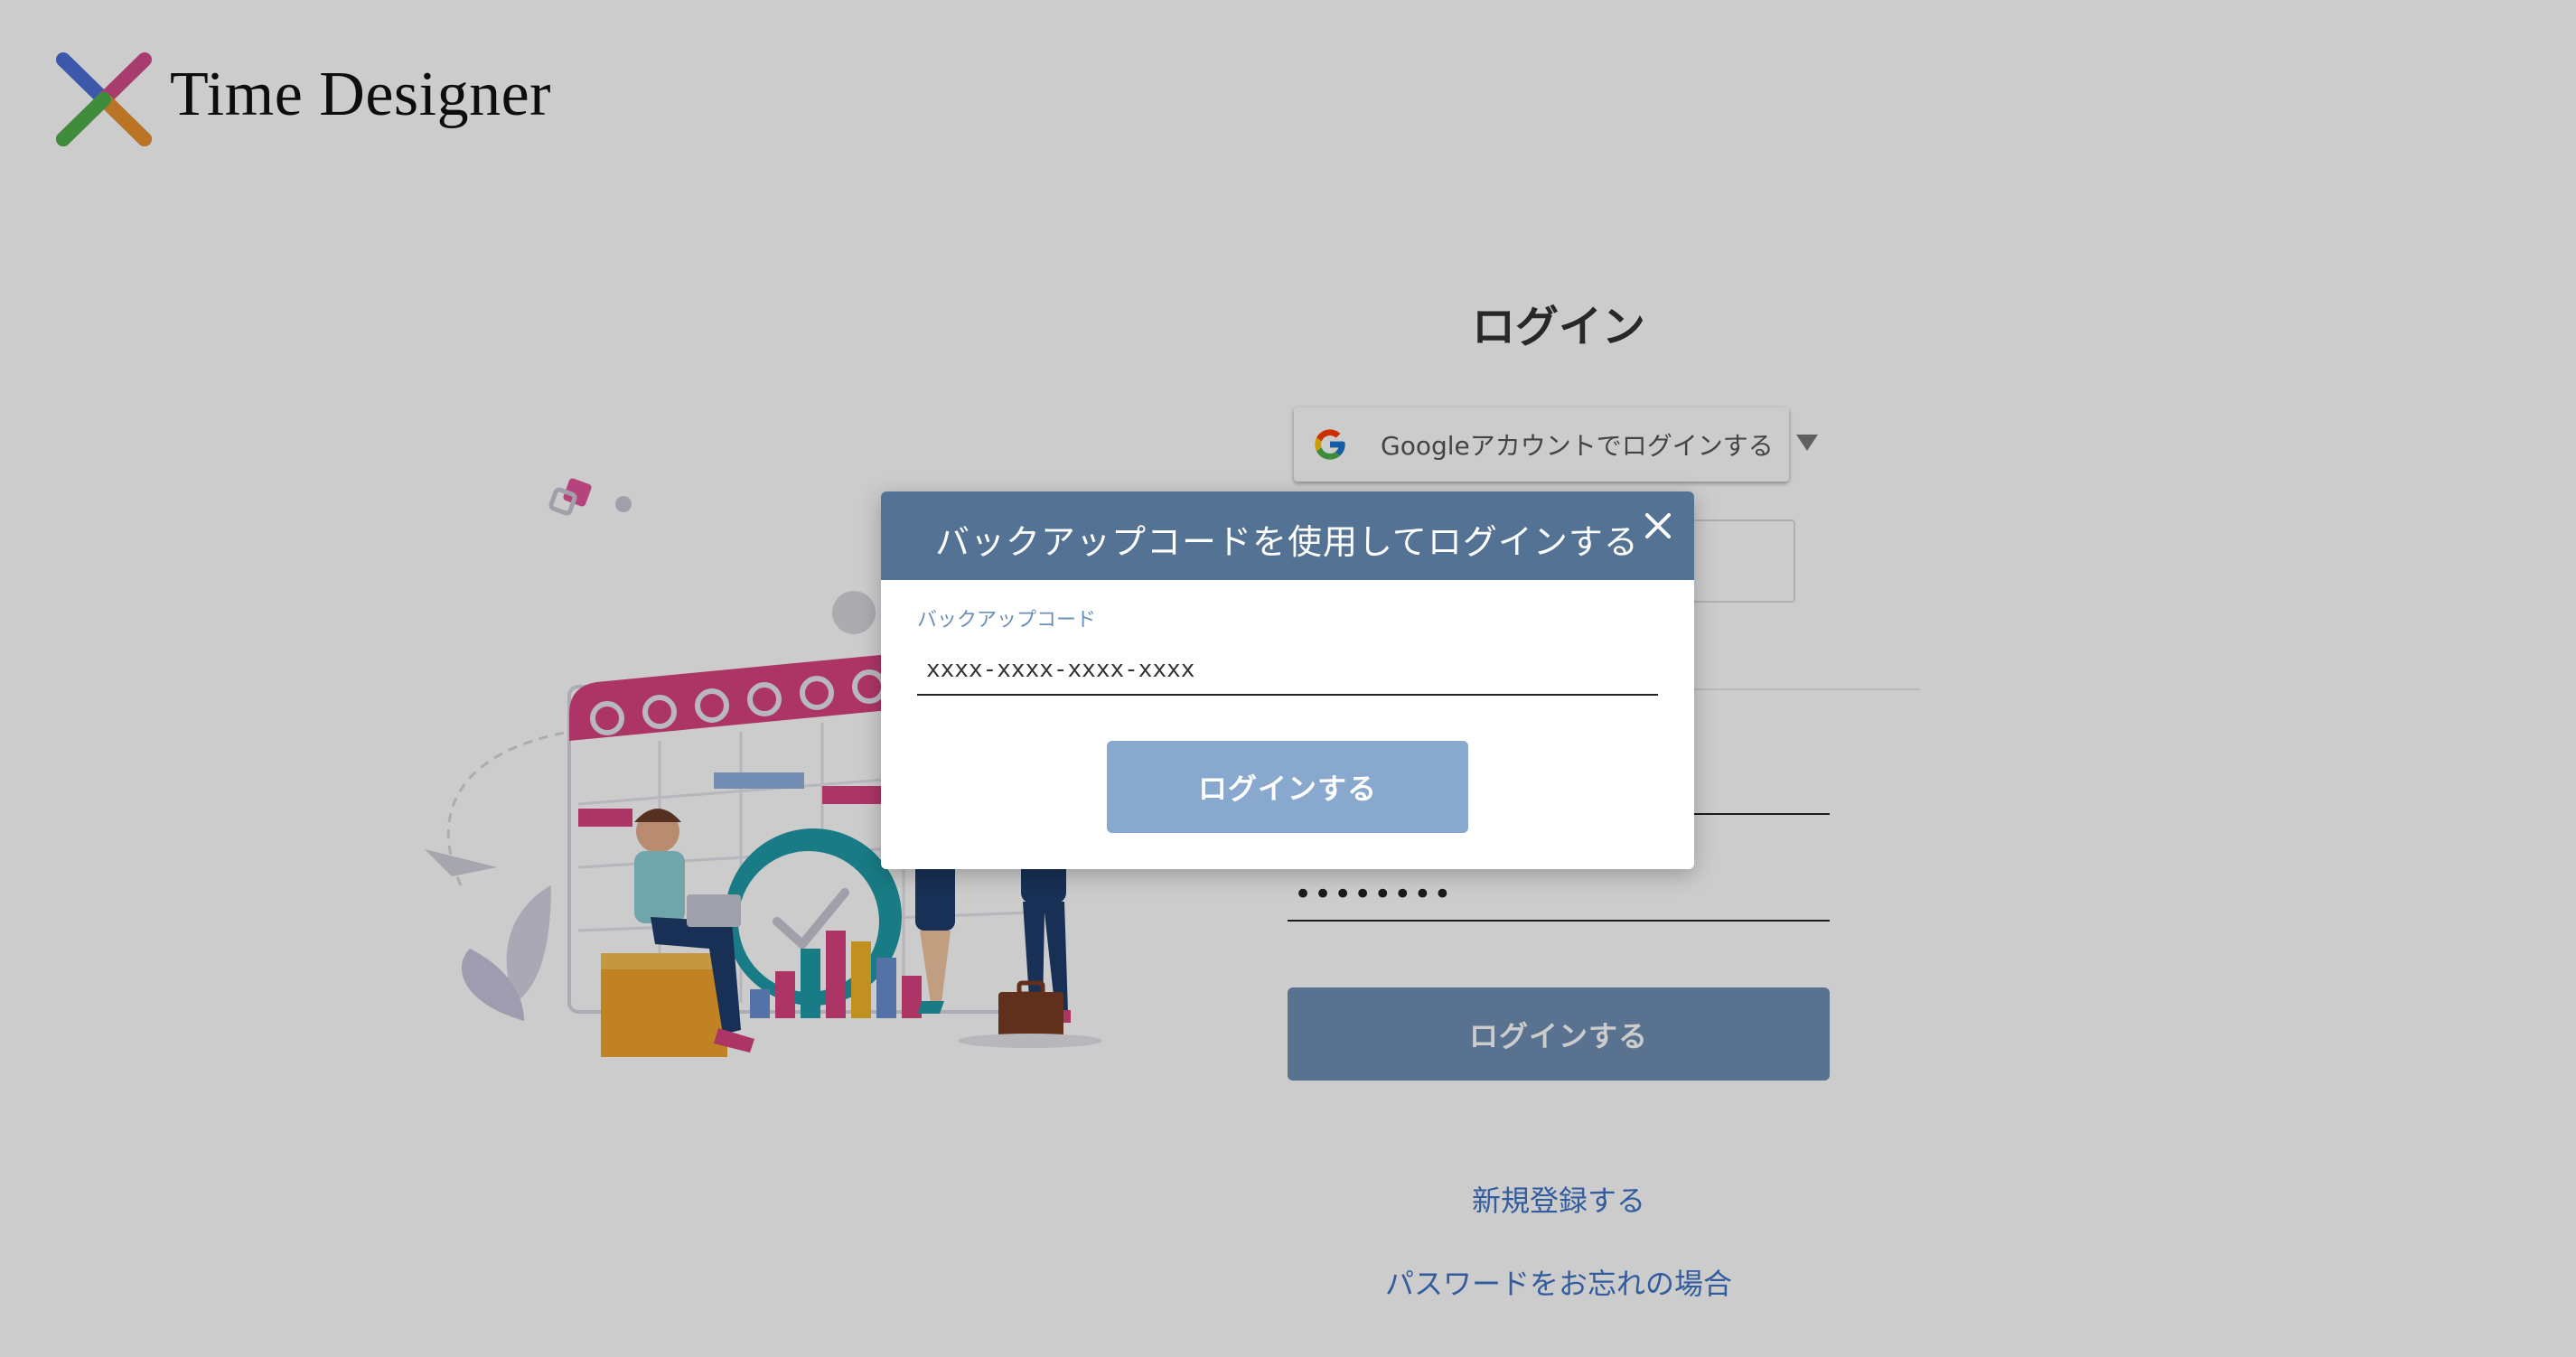 The height and width of the screenshot is (1357, 2576). What do you see at coordinates (1007, 620) in the screenshot?
I see `backup-code-label: バックアップコード` at bounding box center [1007, 620].